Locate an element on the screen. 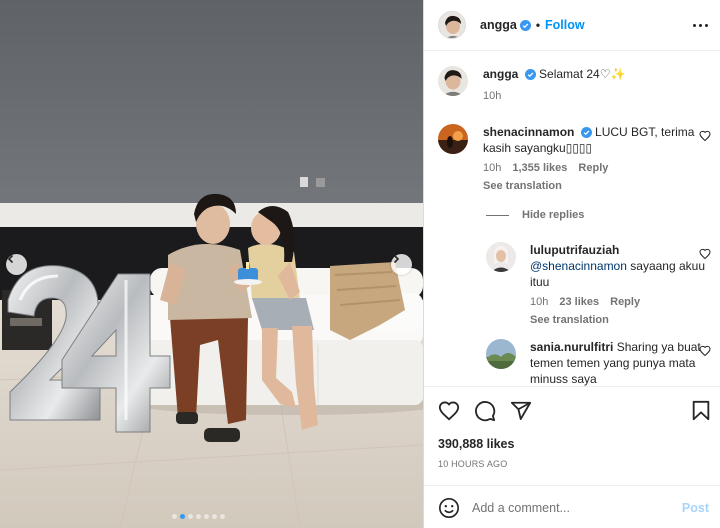  chevron-right-icon is located at coordinates (396, 259).